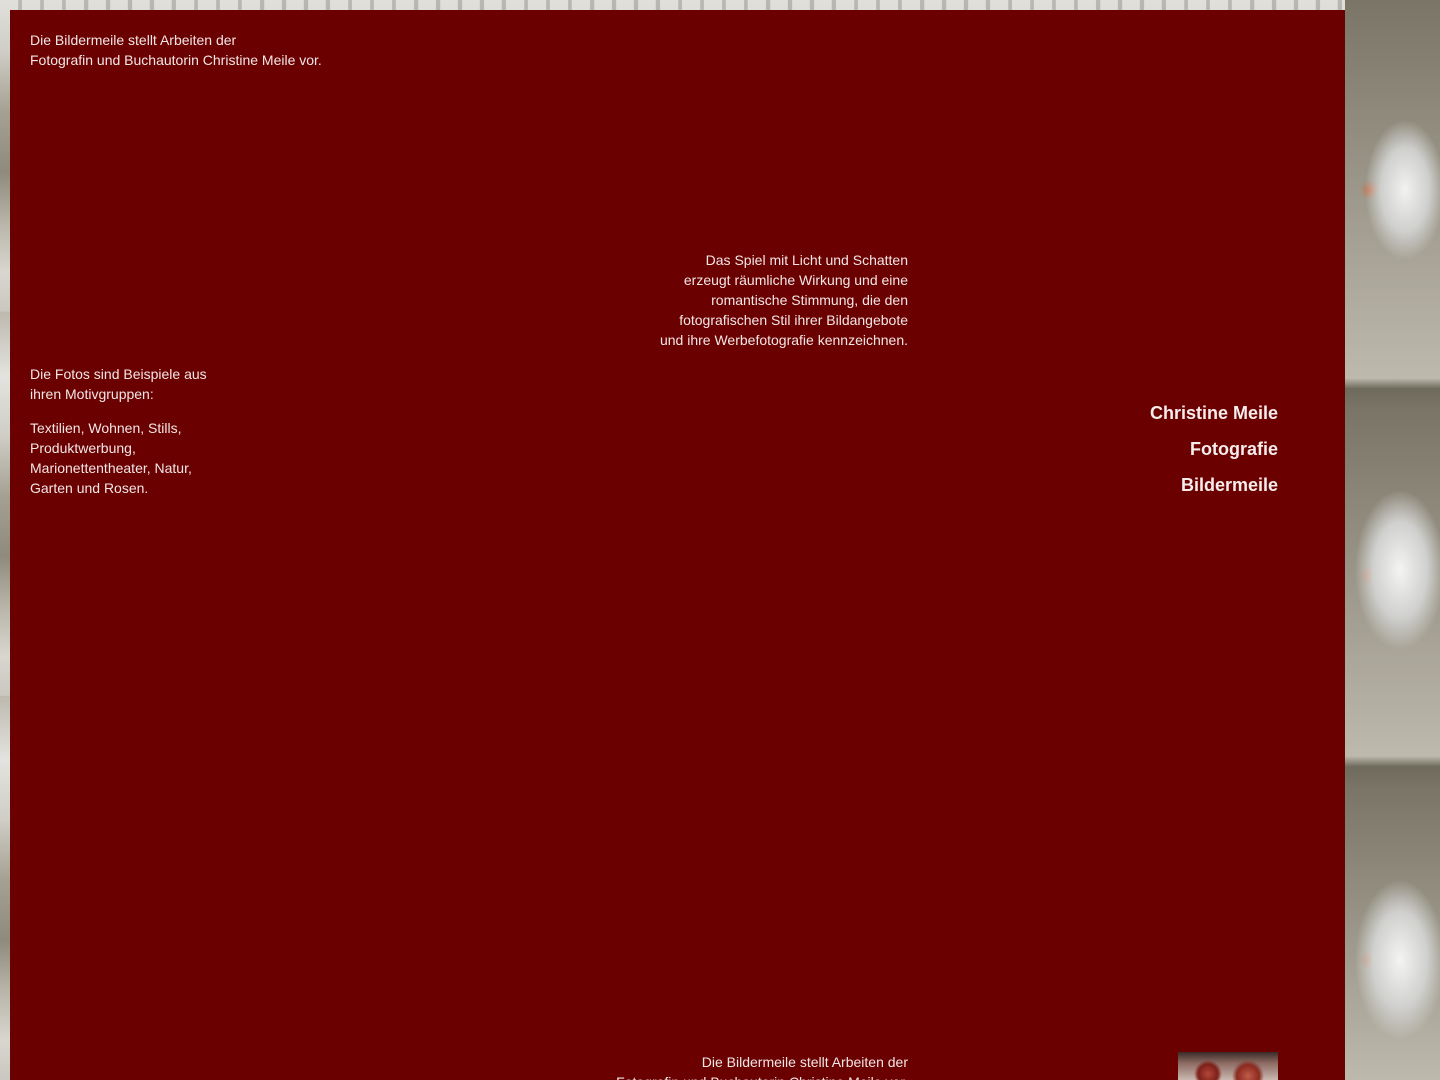 This screenshot has height=1080, width=1440. What do you see at coordinates (118, 374) in the screenshot?
I see `motifs-intro-line: Die Fotos sind Beispiele aus` at bounding box center [118, 374].